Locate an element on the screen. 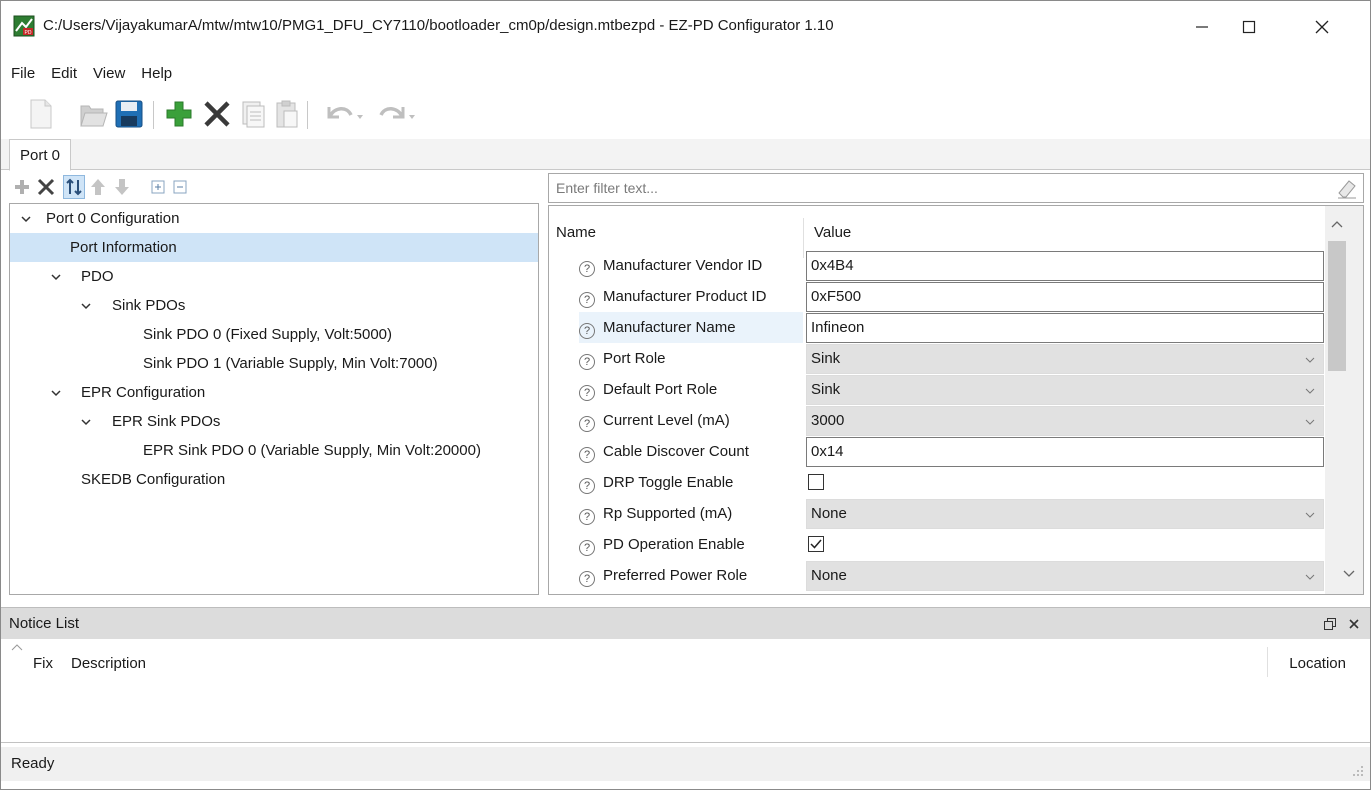  float-panel-button is located at coordinates (1330, 624).